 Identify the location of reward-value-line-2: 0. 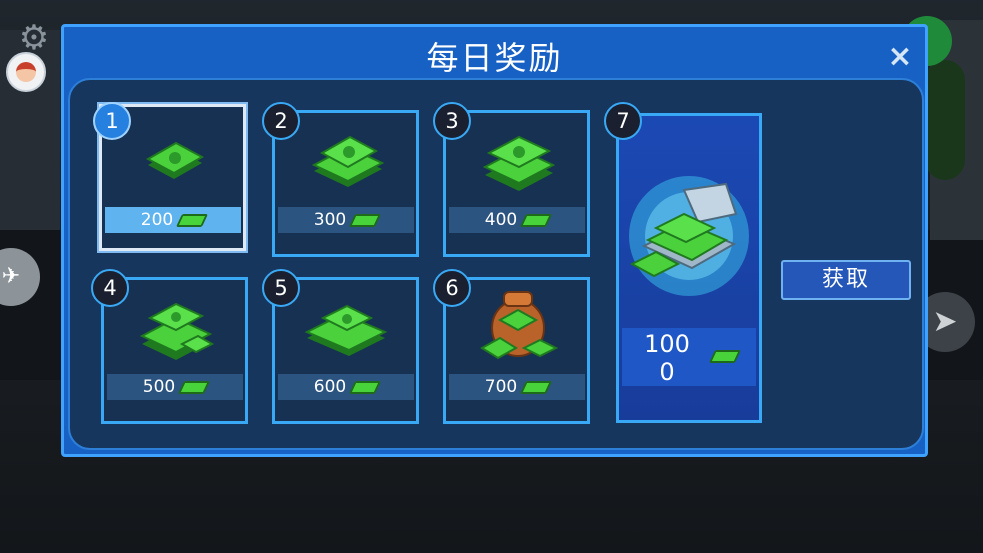
(667, 372).